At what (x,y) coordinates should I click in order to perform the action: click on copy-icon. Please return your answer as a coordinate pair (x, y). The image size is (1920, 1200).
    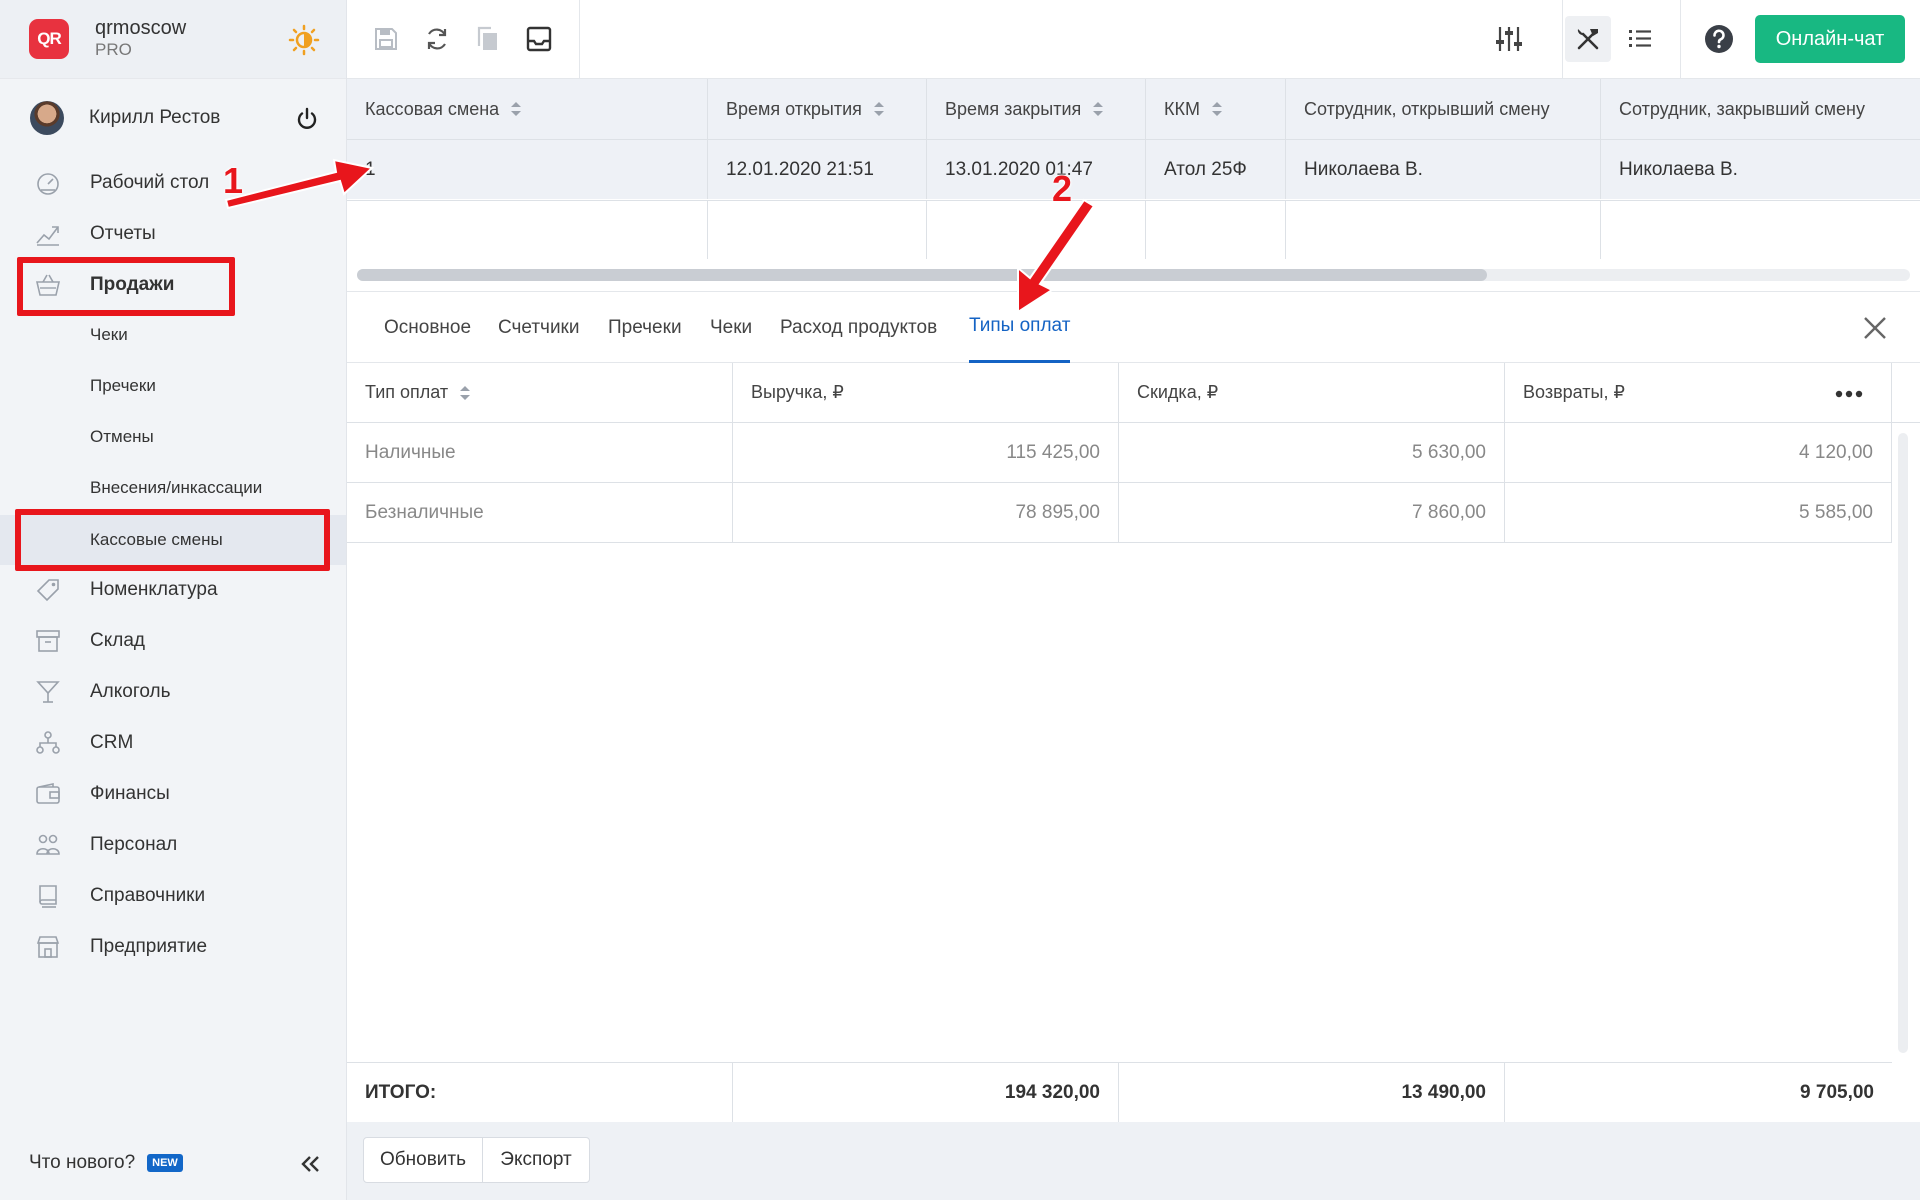
    Looking at the image, I should click on (488, 39).